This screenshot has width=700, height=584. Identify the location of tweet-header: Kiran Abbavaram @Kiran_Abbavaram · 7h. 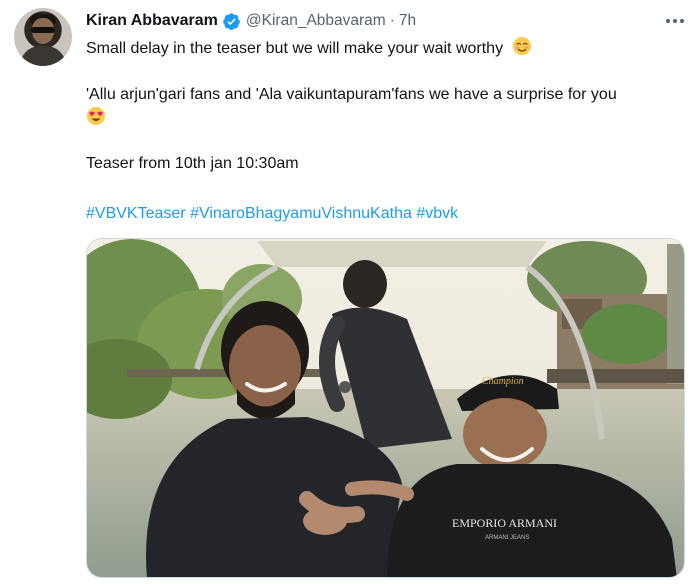
(251, 21).